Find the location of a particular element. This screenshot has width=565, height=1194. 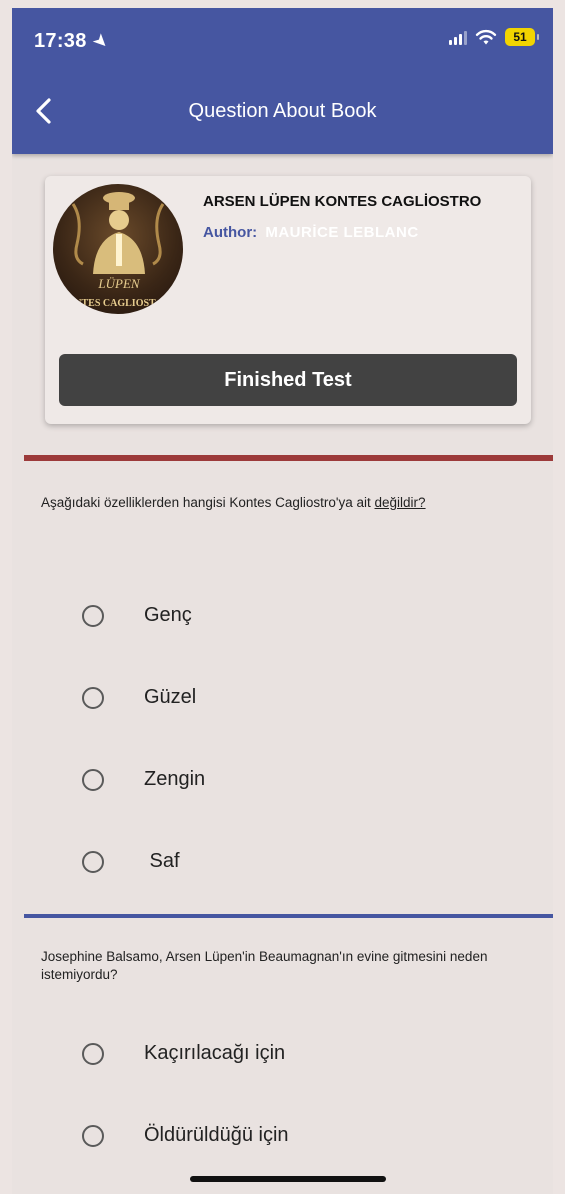

battery-level: 51 is located at coordinates (520, 37).